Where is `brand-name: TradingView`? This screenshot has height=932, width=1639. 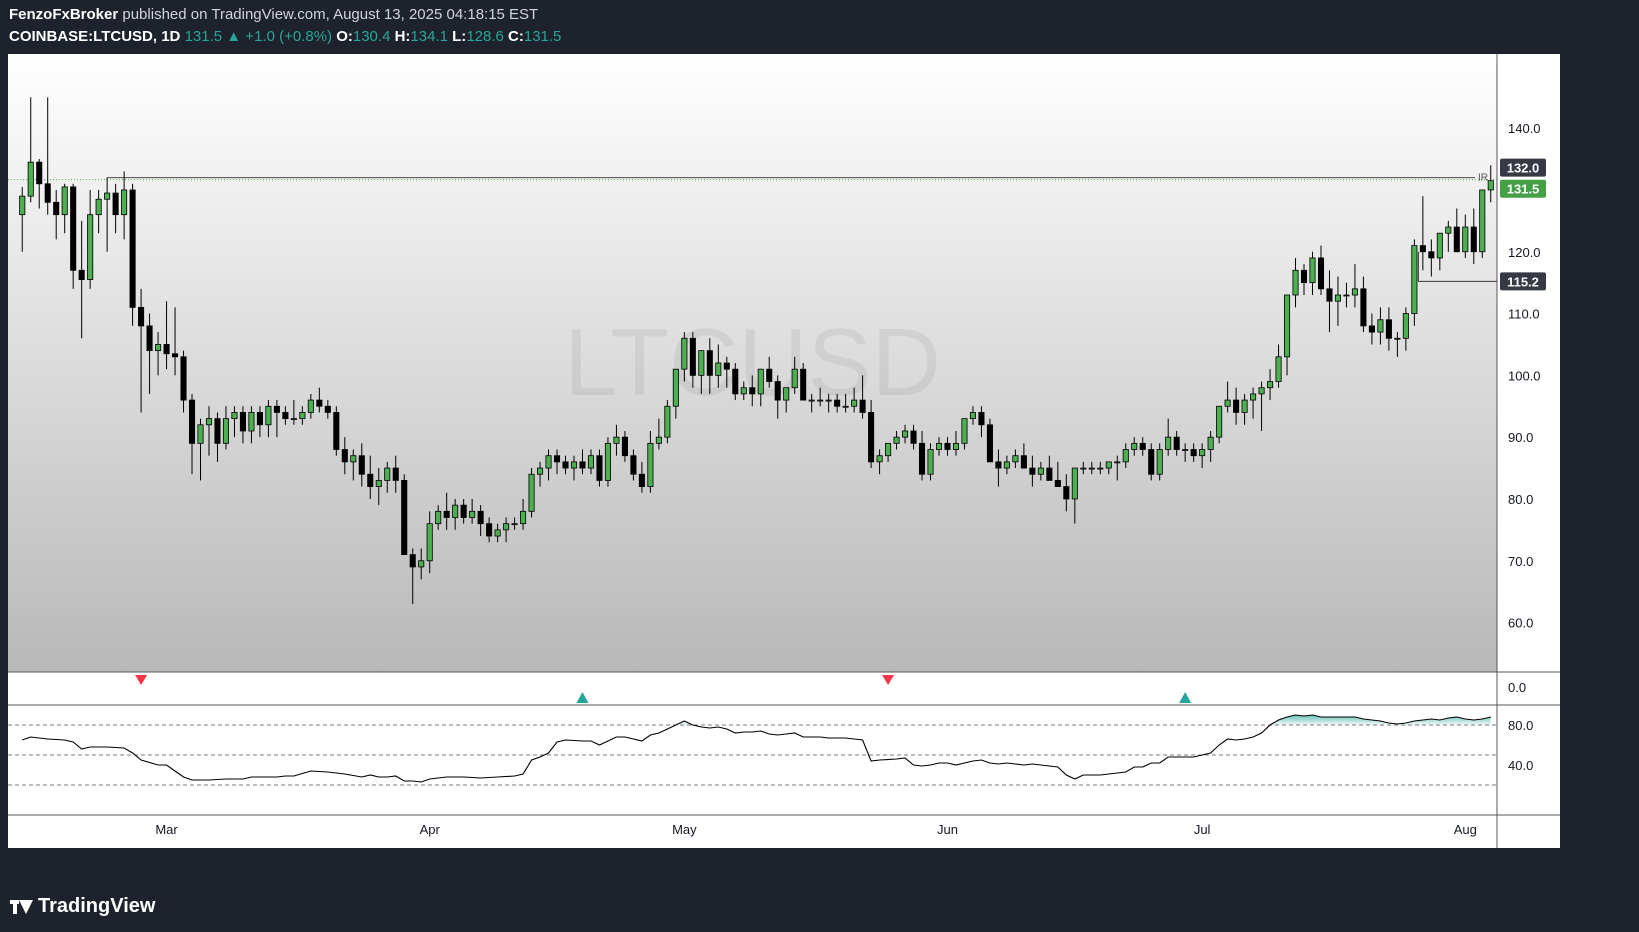
brand-name: TradingView is located at coordinates (97, 906).